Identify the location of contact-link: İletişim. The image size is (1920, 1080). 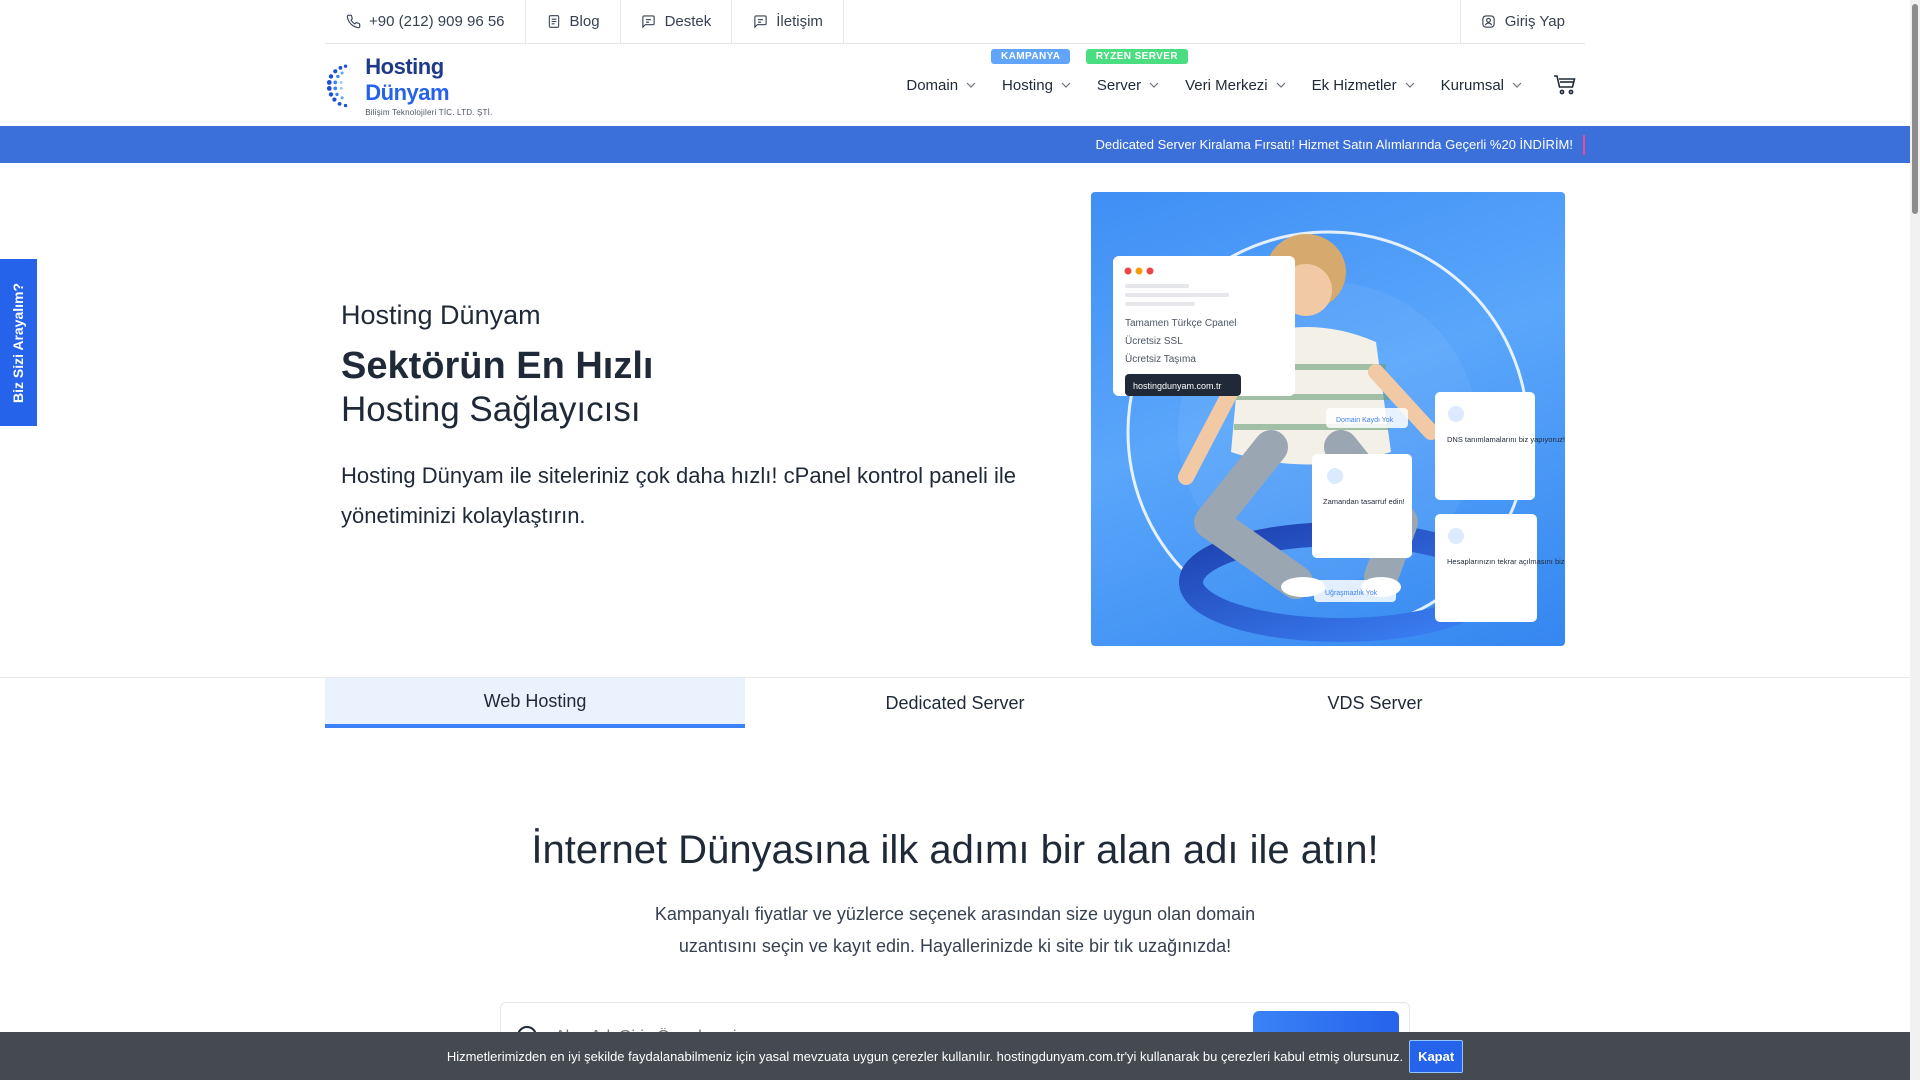
(788, 21).